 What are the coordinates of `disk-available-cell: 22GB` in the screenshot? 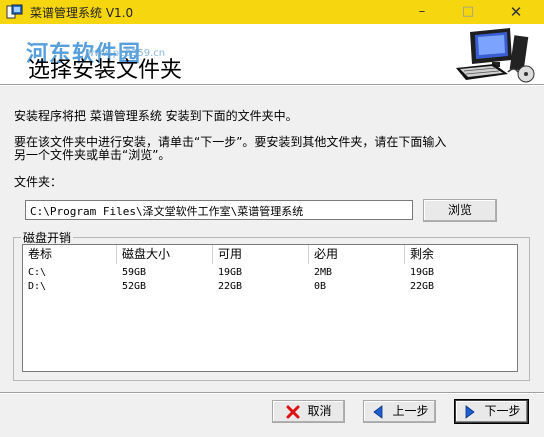 It's located at (230, 286).